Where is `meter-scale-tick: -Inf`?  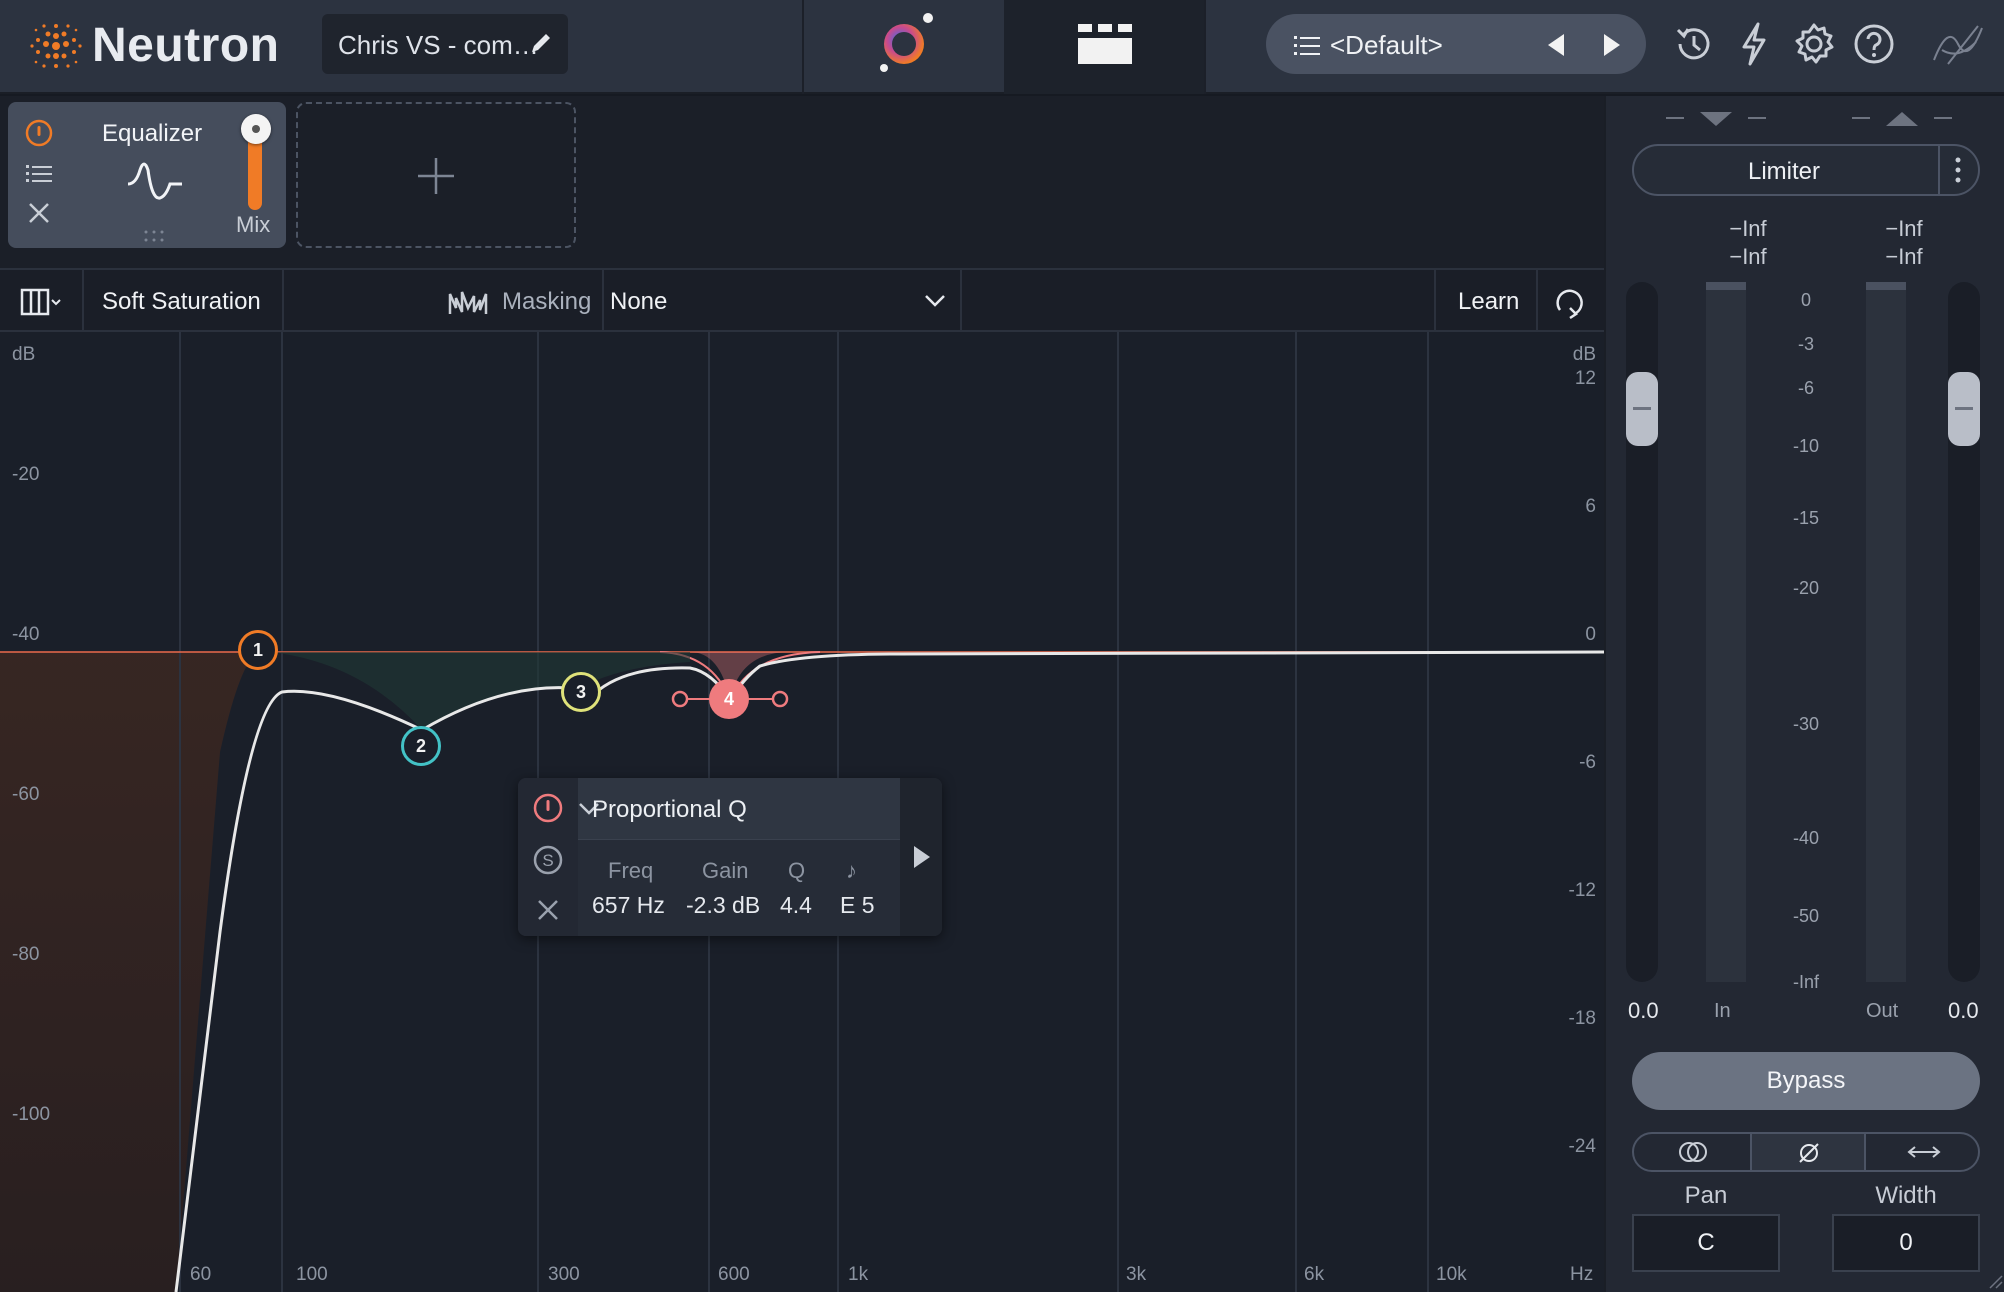
meter-scale-tick: -Inf is located at coordinates (1805, 982).